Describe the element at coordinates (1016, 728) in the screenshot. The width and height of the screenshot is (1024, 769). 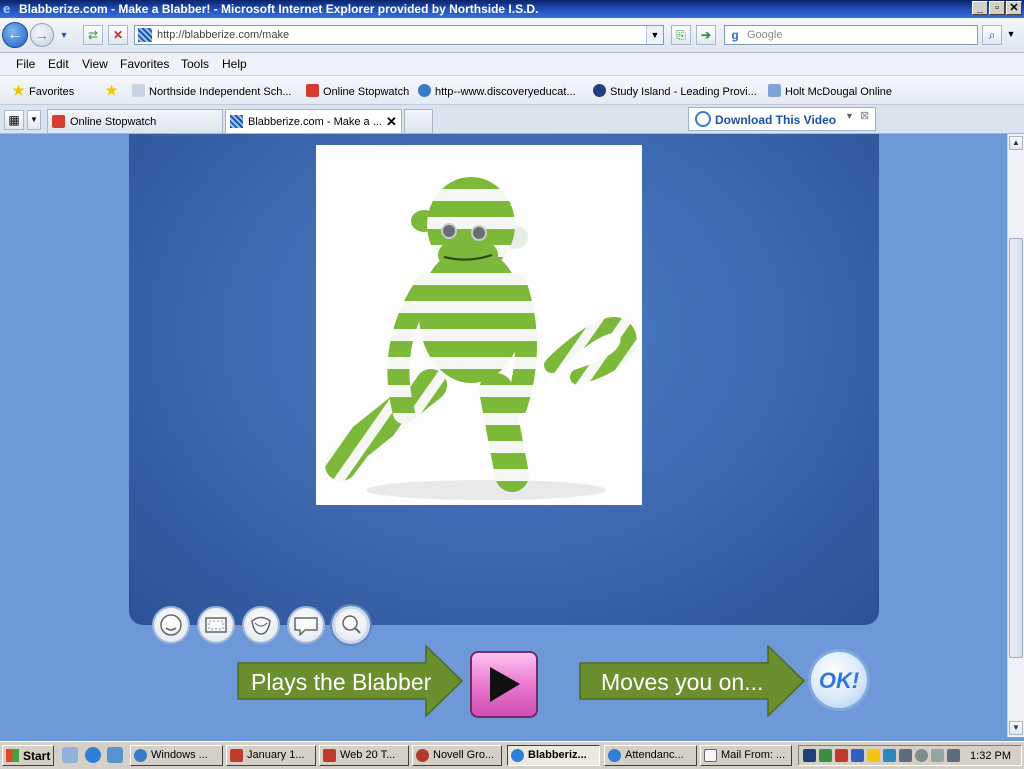
I see `scroll-down-button: ▼` at that location.